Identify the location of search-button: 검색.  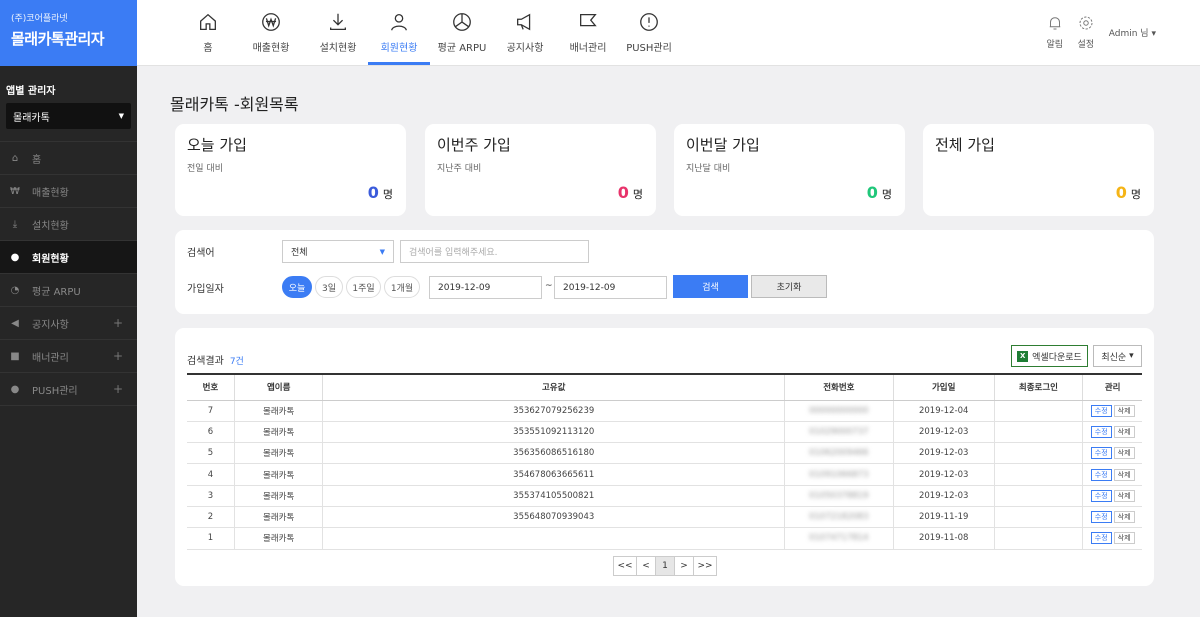
(710, 286).